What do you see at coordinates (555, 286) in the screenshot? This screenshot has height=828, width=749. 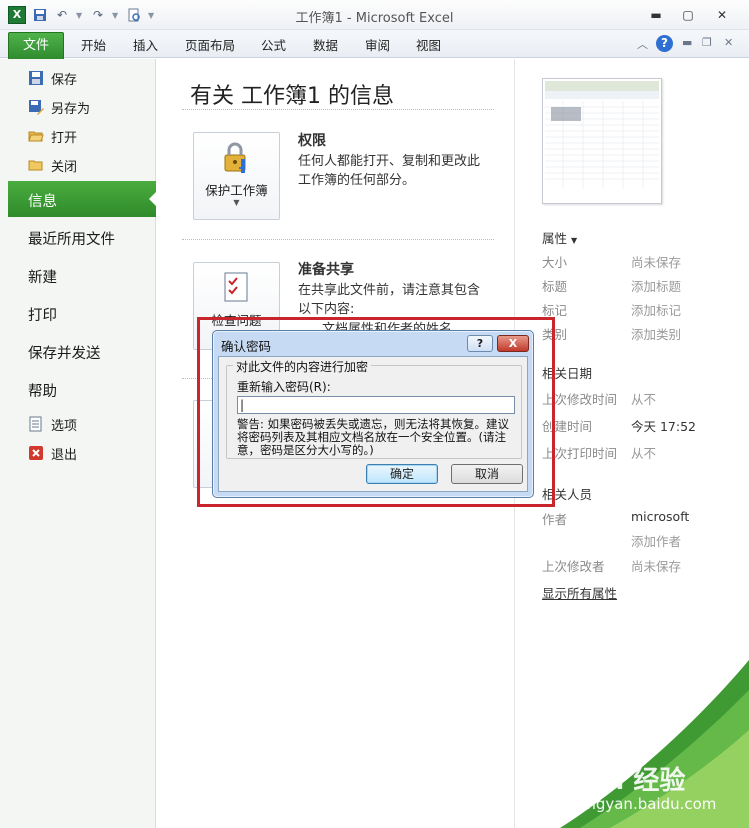 I see `prop-key-title: 标题` at bounding box center [555, 286].